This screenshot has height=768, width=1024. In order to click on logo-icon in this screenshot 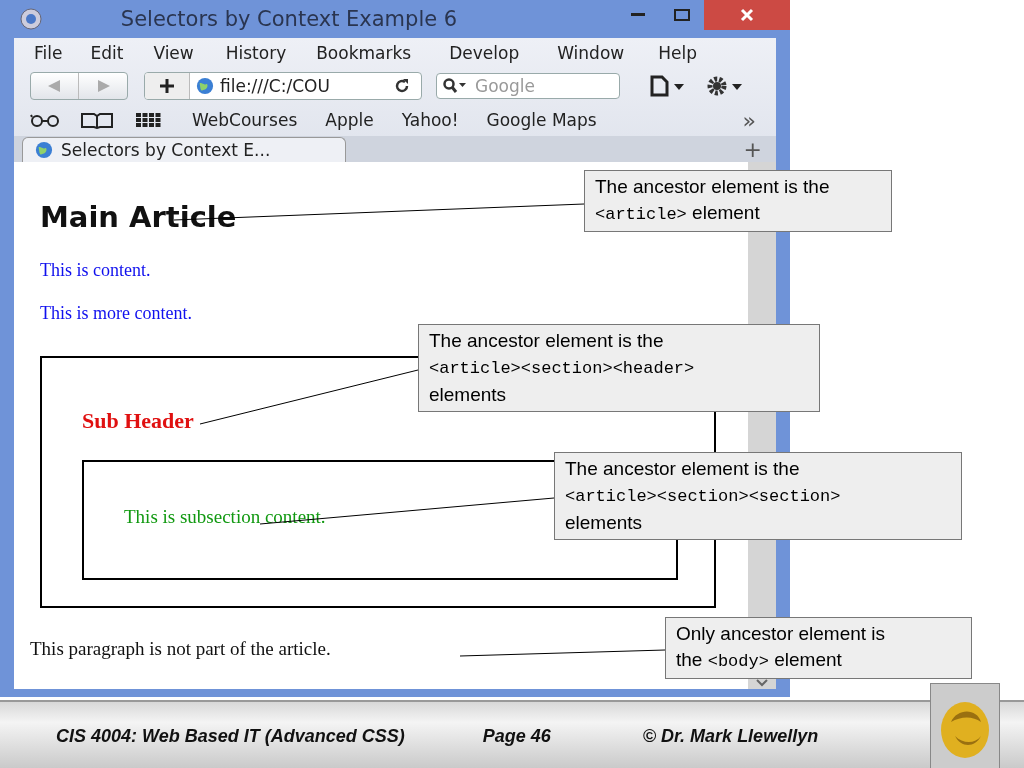, I will do `click(965, 725)`.